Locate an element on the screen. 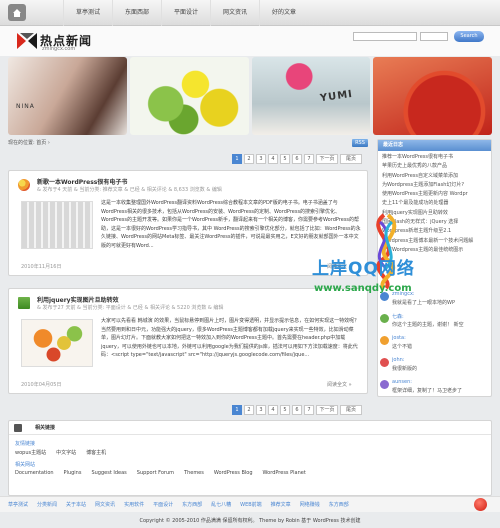  footer-nav-item: 草亭测试 is located at coordinates (22, 505).